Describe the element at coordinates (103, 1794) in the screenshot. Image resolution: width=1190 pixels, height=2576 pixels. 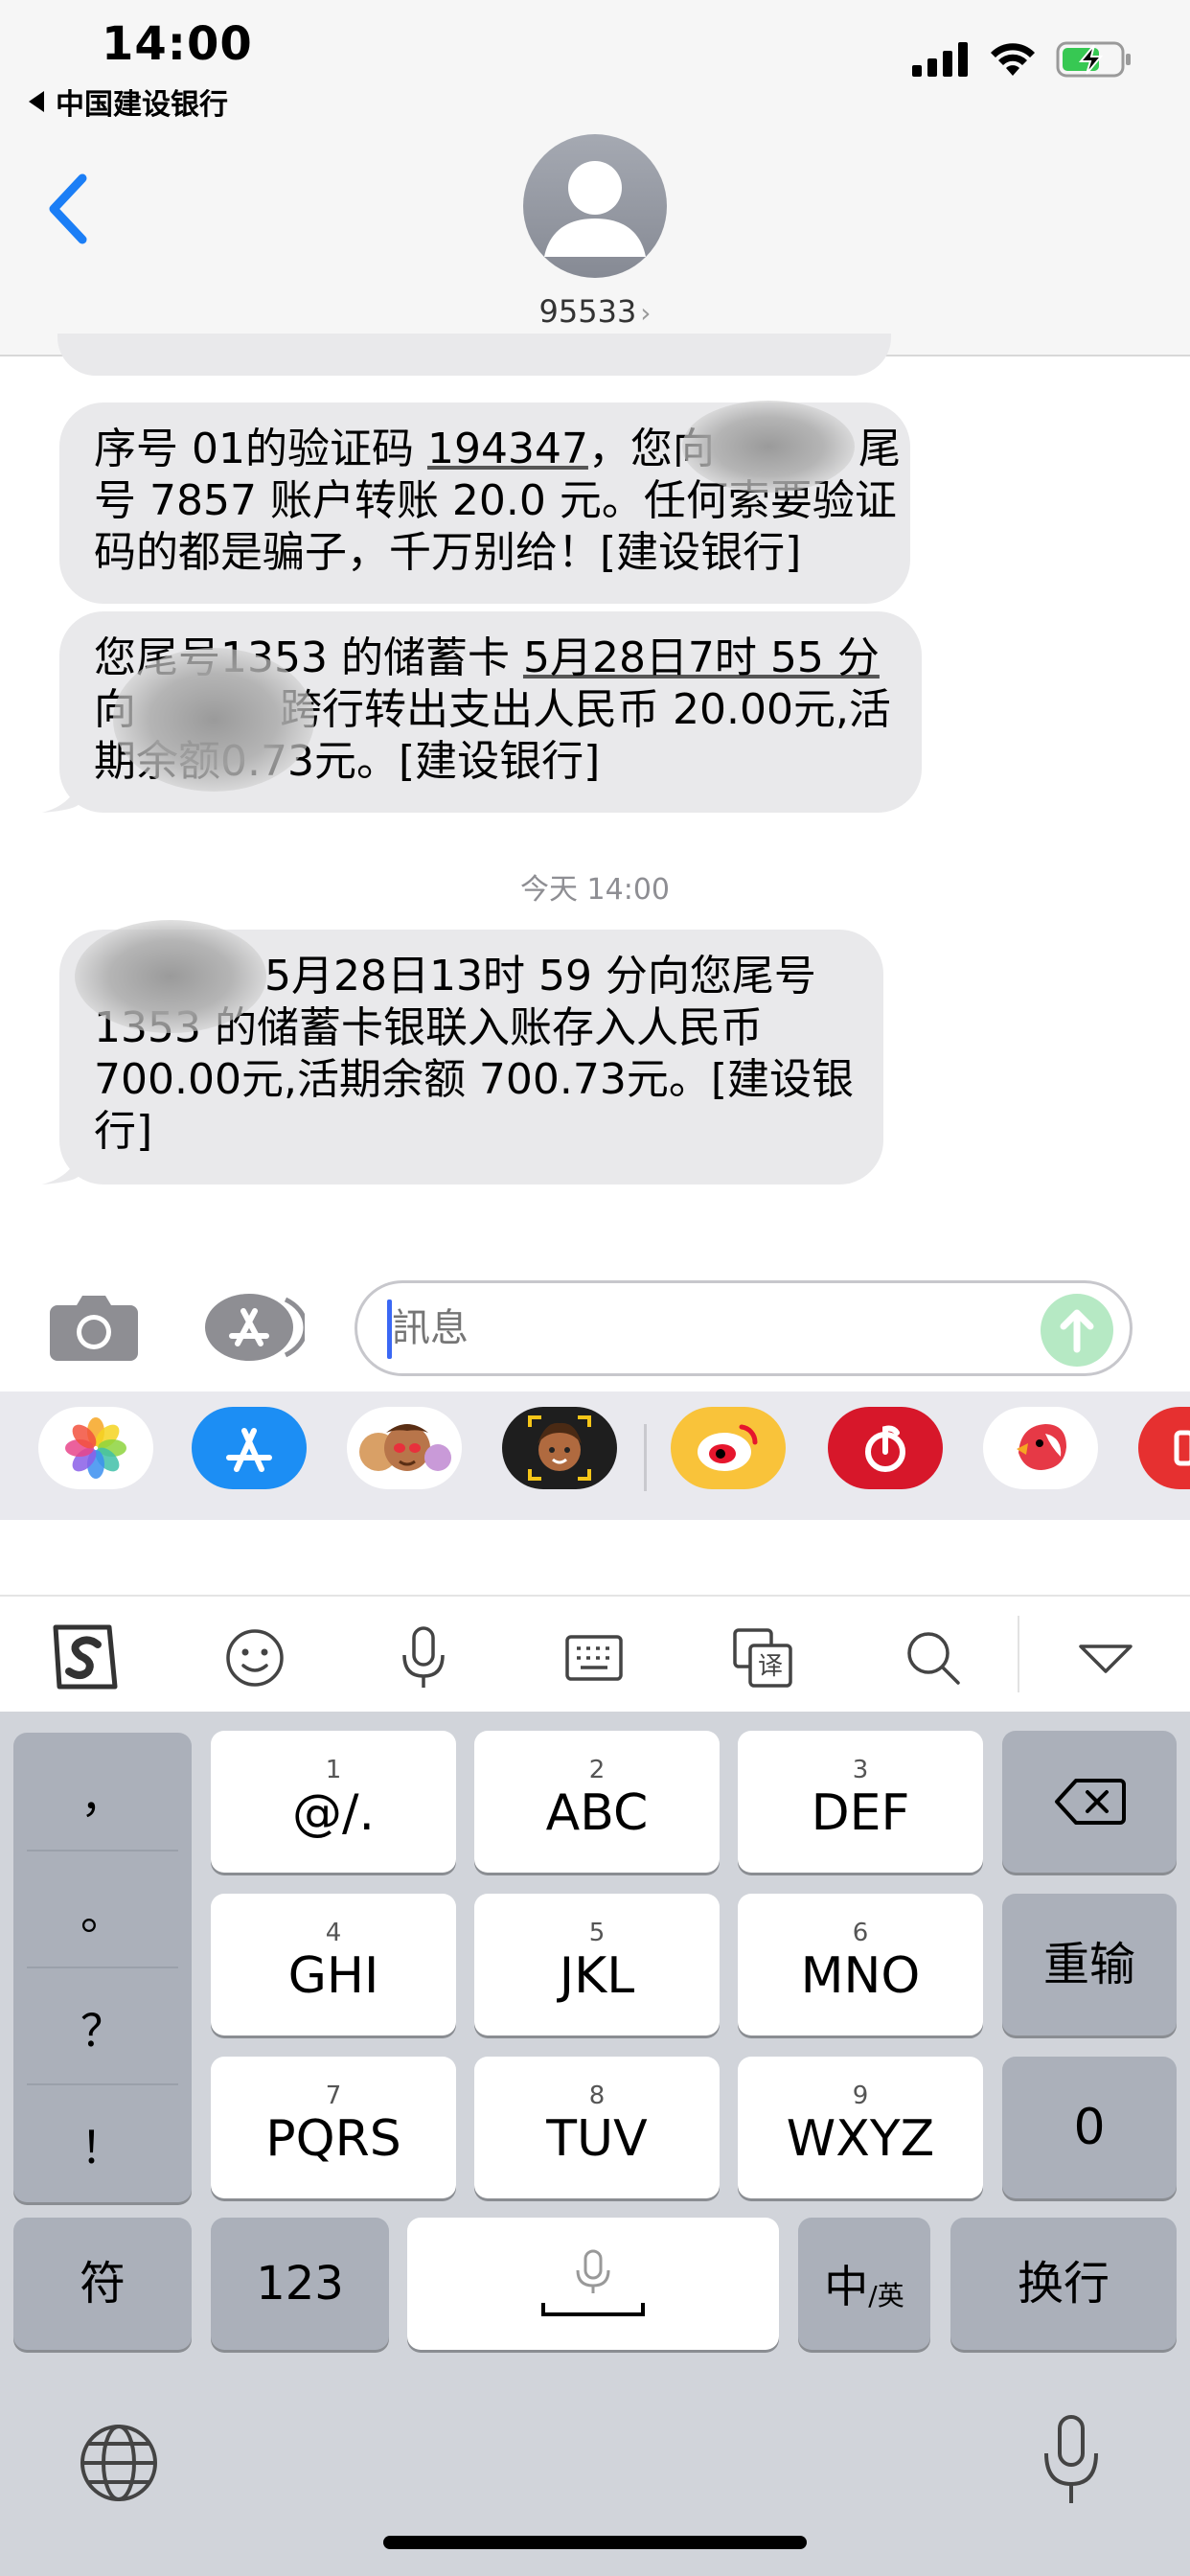
I see `punctuation-key: ，` at that location.